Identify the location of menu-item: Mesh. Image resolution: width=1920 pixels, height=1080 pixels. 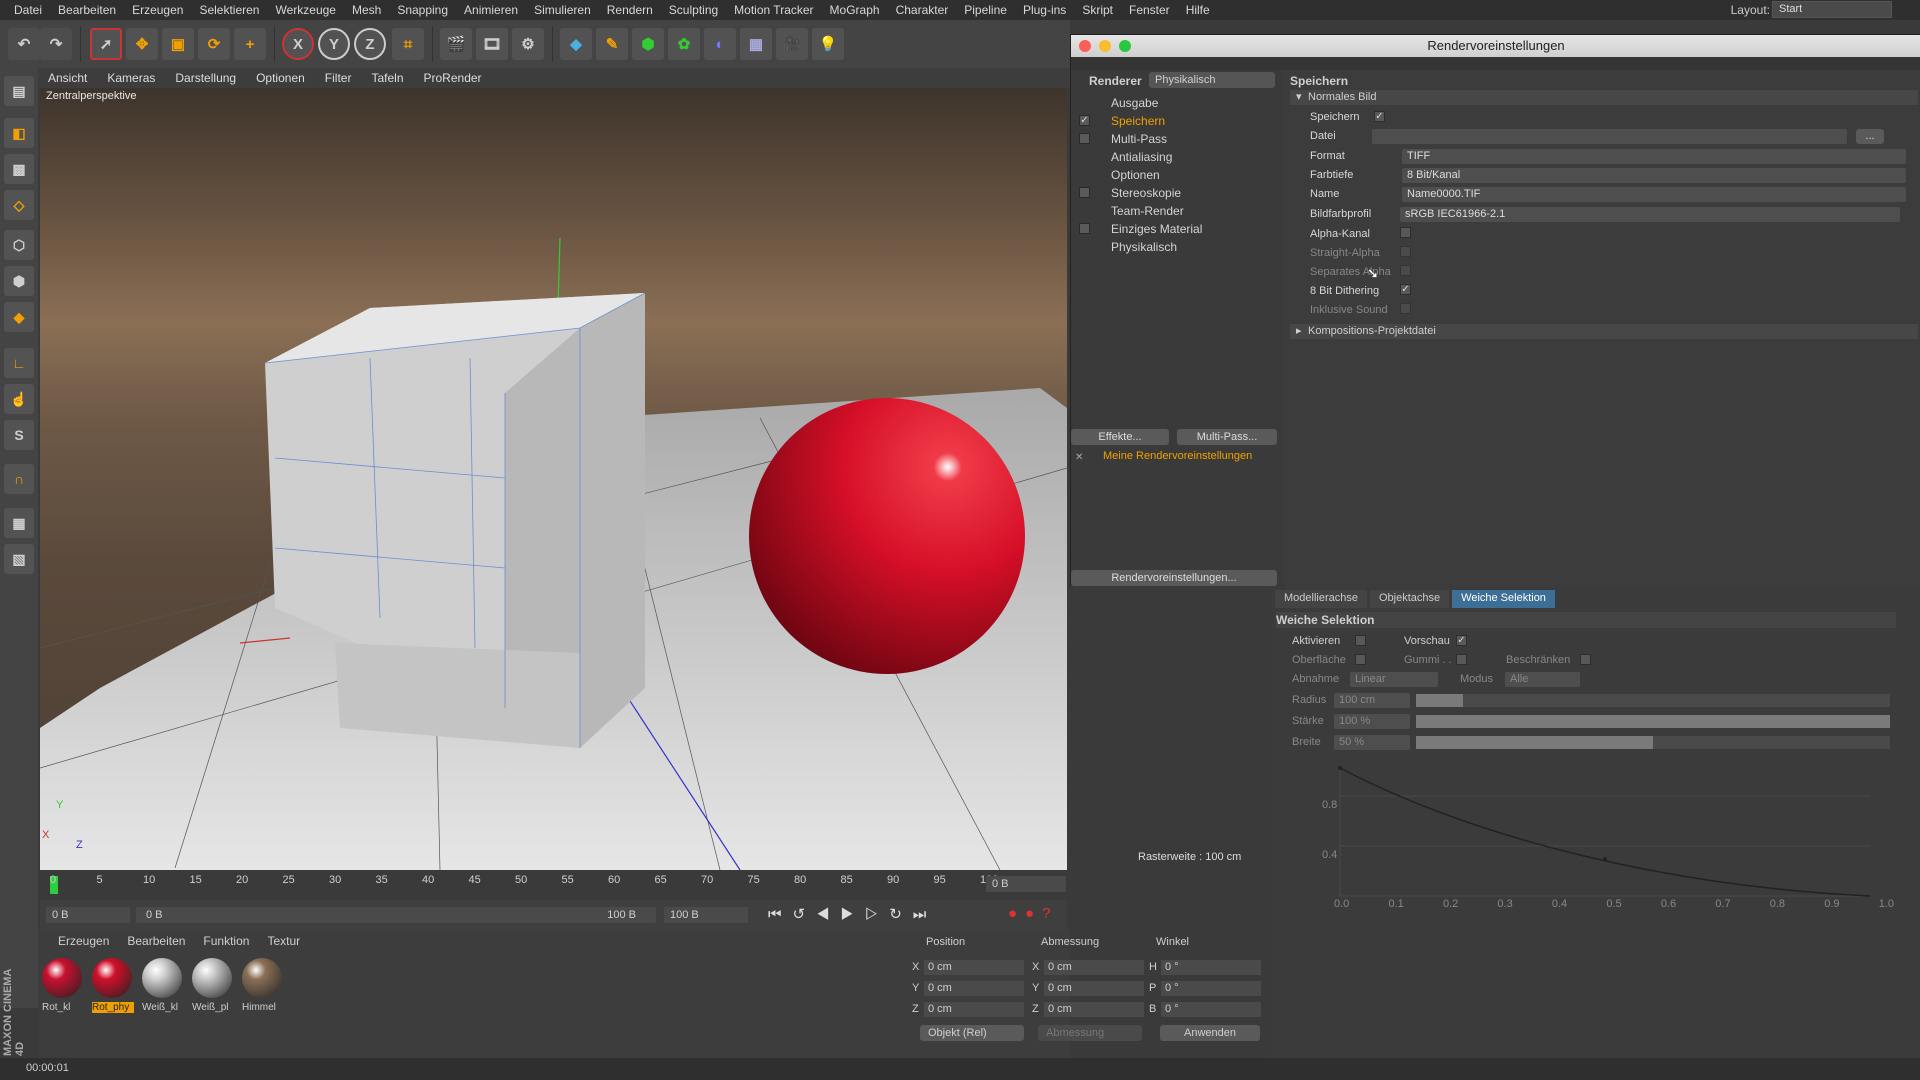
(366, 10).